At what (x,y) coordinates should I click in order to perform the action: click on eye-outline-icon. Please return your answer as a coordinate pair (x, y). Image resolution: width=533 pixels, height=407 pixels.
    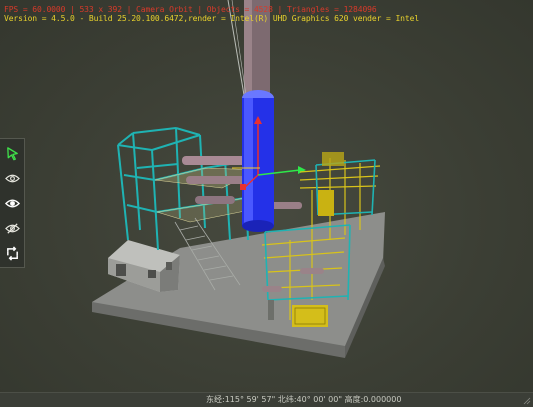
    Looking at the image, I should click on (12, 178).